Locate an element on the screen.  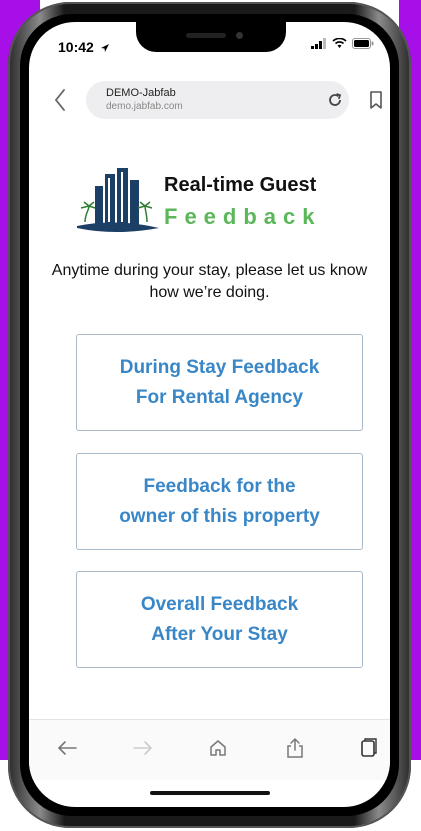
battery-icon is located at coordinates (363, 43).